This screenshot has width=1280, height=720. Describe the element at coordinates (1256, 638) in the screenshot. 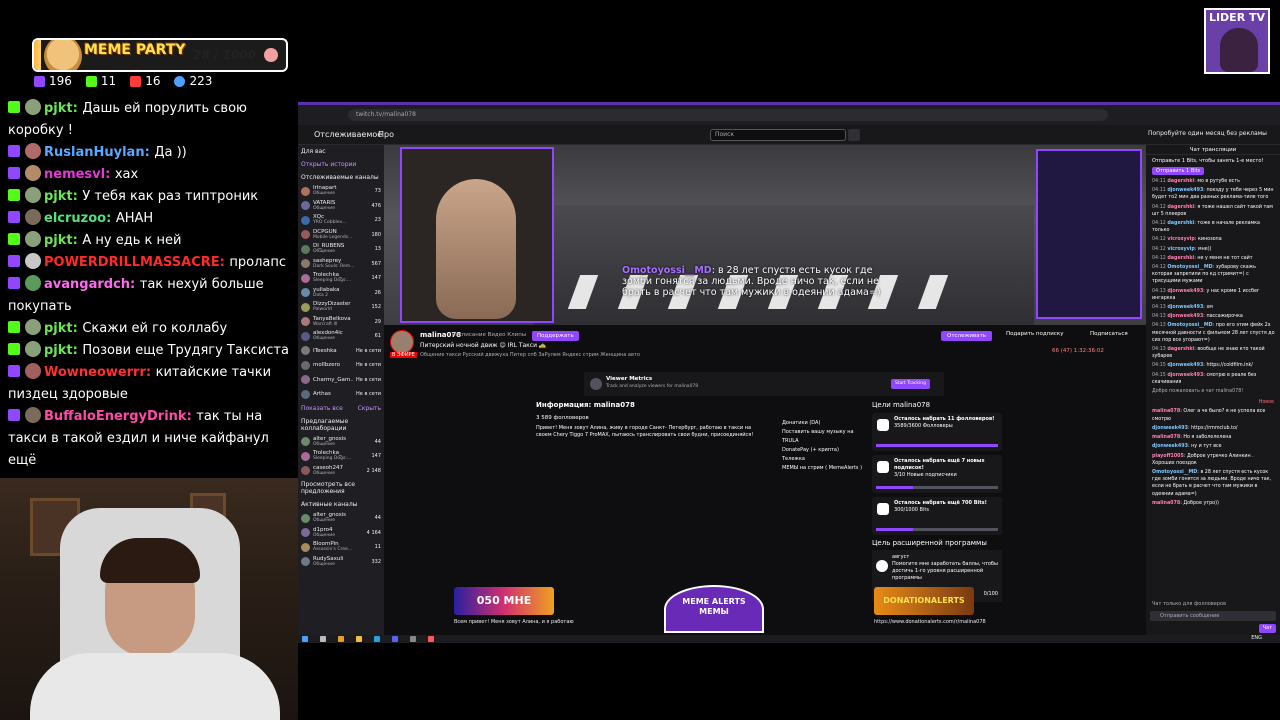

I see `keyboard-language: ENG` at that location.